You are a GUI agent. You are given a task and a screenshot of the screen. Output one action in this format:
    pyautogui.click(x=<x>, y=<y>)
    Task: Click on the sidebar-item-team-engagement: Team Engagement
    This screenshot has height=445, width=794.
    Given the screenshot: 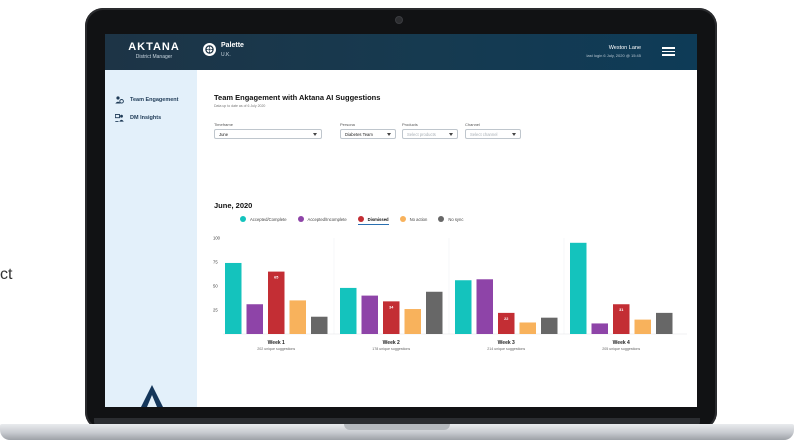 What is the action you would take?
    pyautogui.click(x=147, y=100)
    